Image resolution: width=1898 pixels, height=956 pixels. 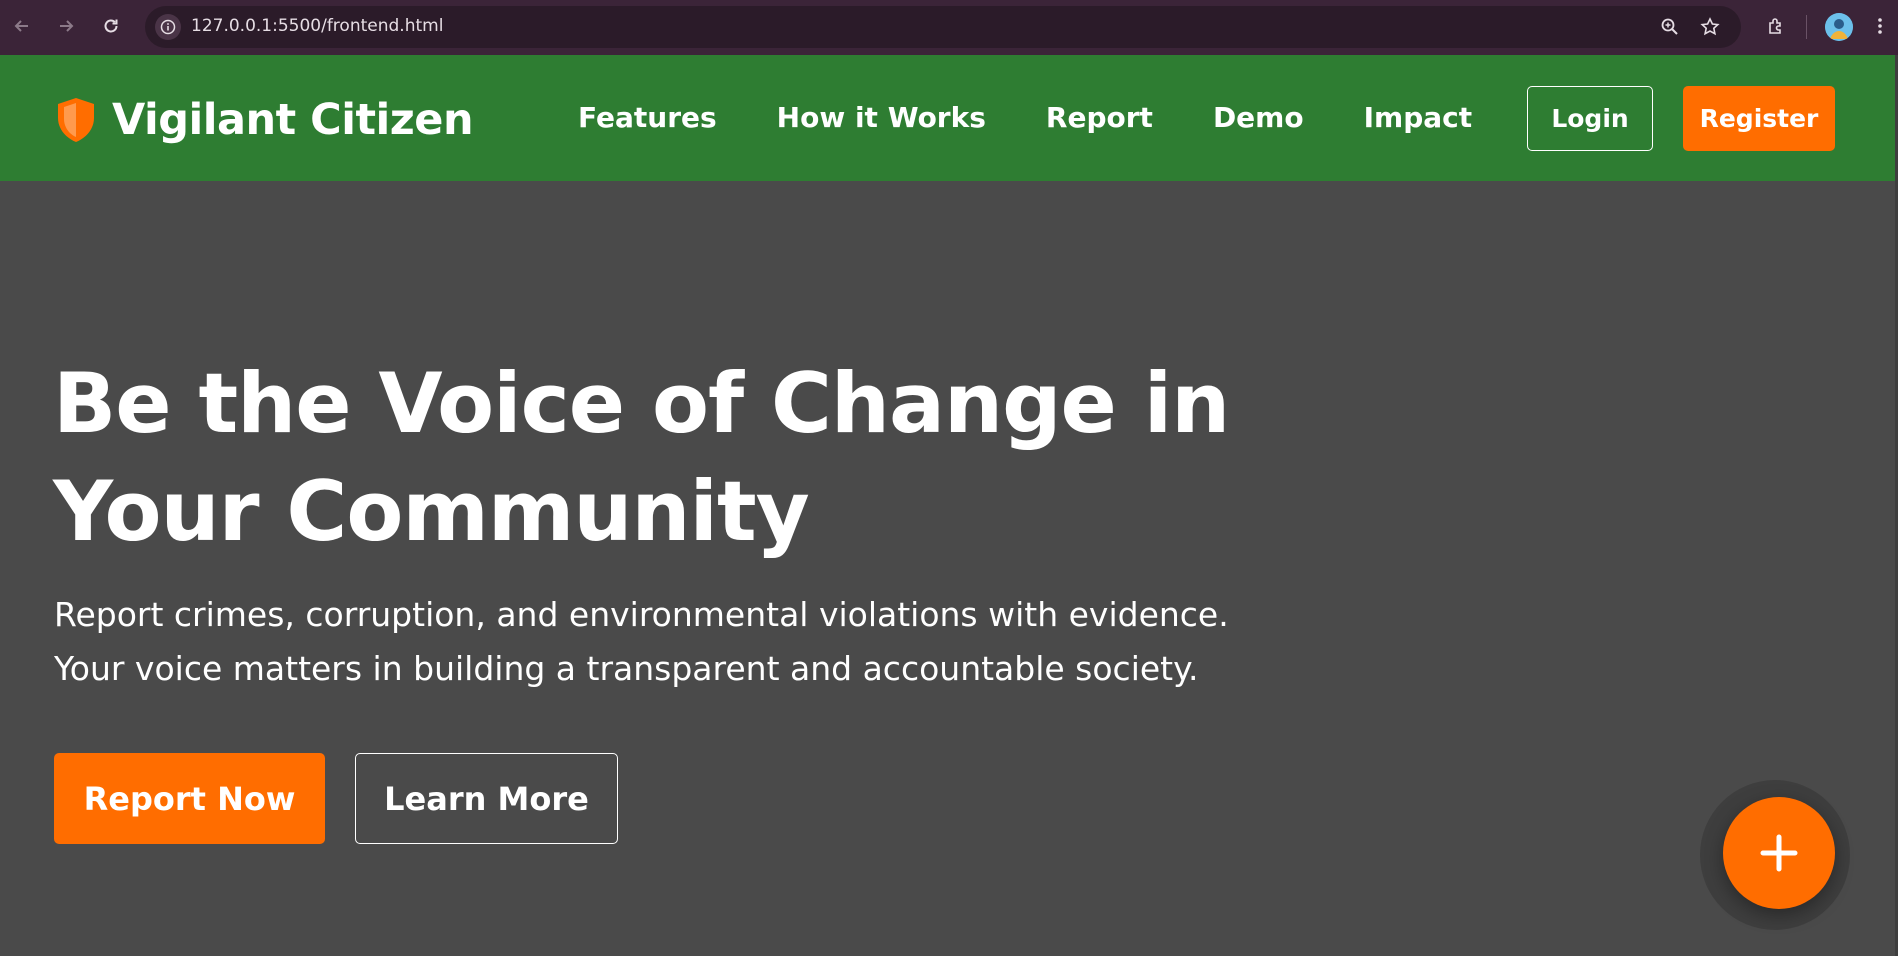 I want to click on brand-logo: Vigilant Citizen, so click(x=264, y=120).